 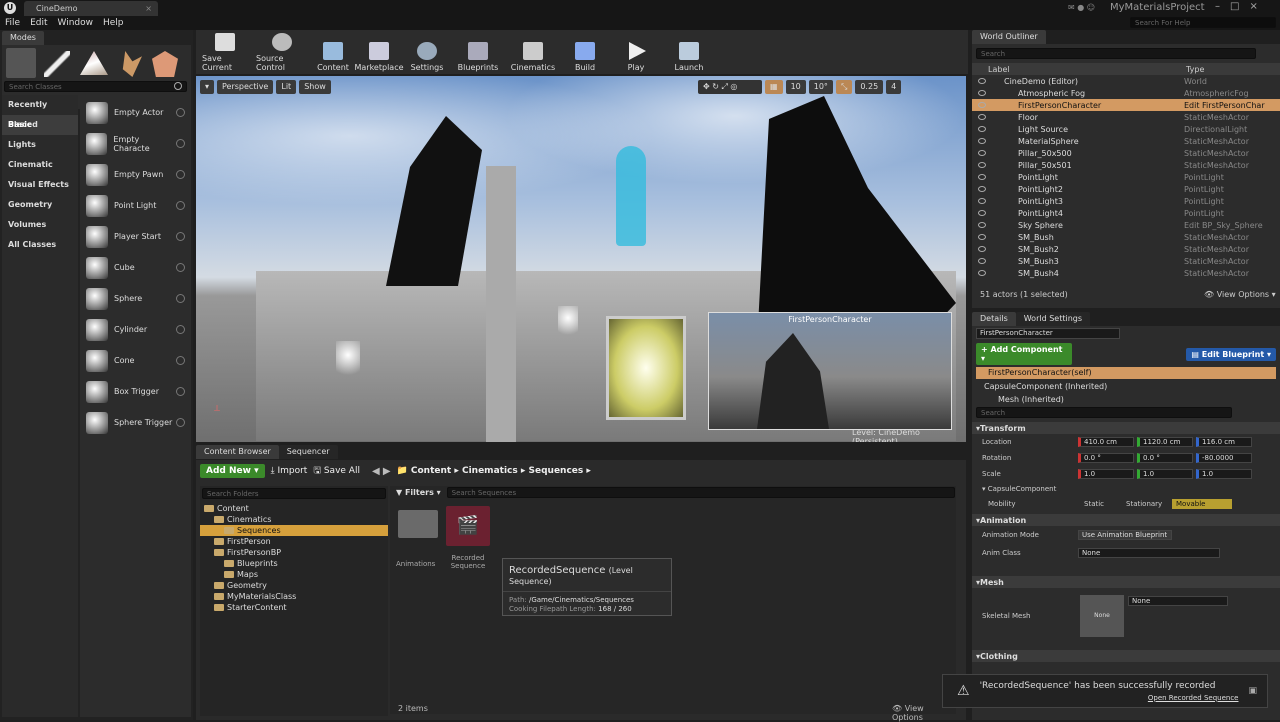 What do you see at coordinates (1053, 319) in the screenshot?
I see `world-settings-tab: World Settings` at bounding box center [1053, 319].